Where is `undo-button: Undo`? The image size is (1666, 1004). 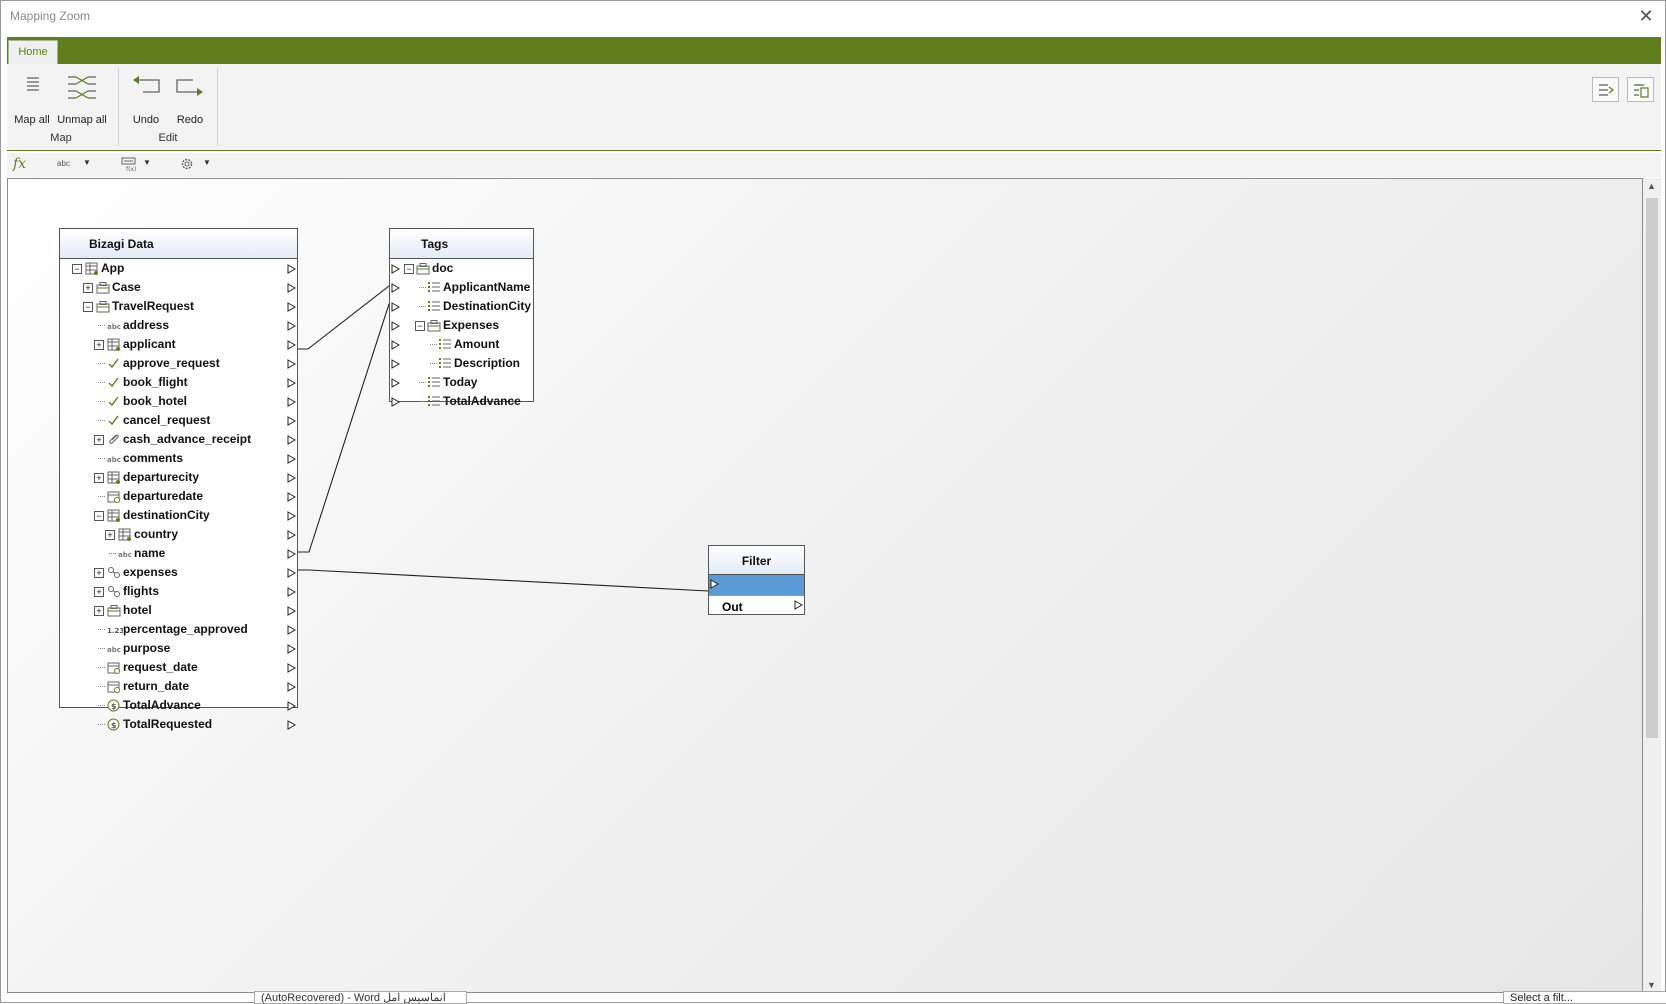 undo-button: Undo is located at coordinates (146, 99).